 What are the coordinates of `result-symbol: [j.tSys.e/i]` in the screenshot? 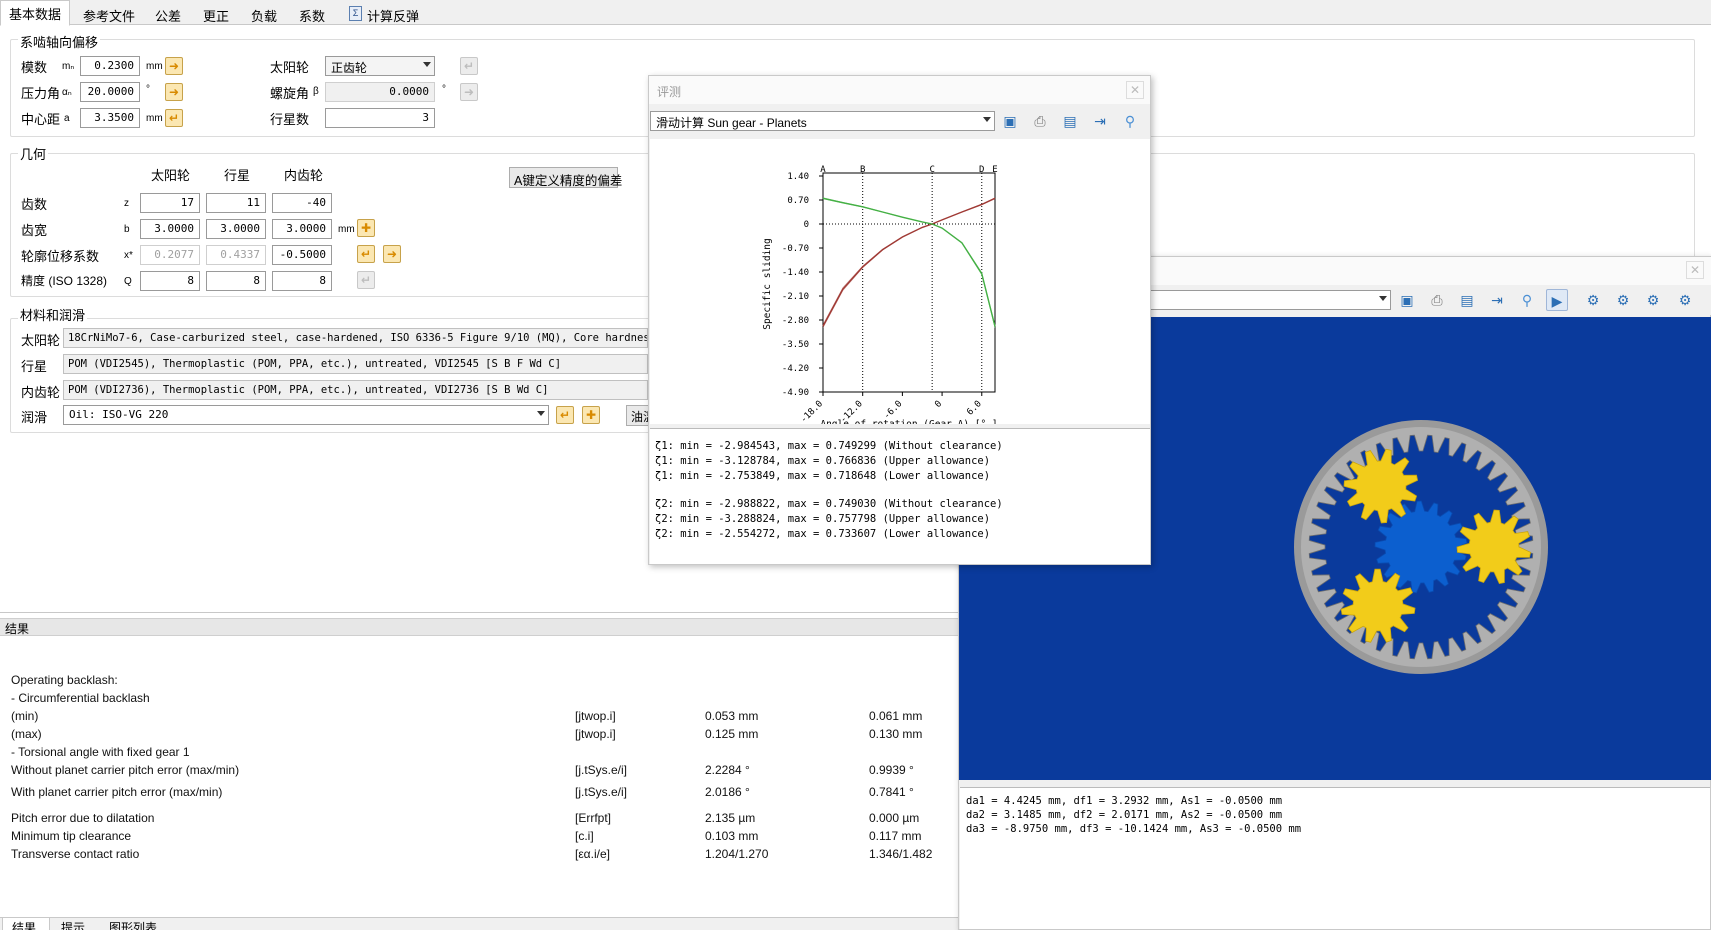 It's located at (601, 792).